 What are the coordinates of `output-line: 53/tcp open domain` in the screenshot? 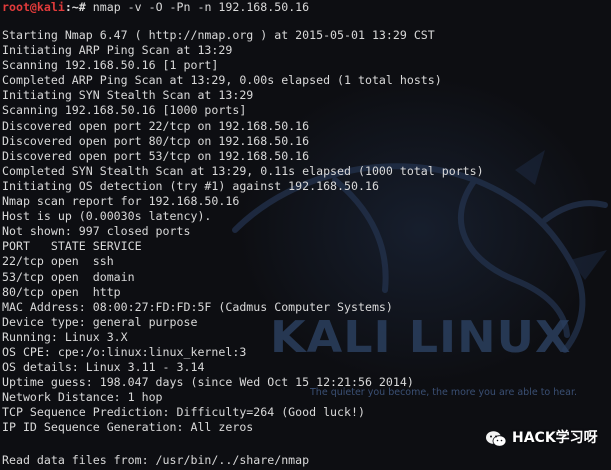 It's located at (68, 276).